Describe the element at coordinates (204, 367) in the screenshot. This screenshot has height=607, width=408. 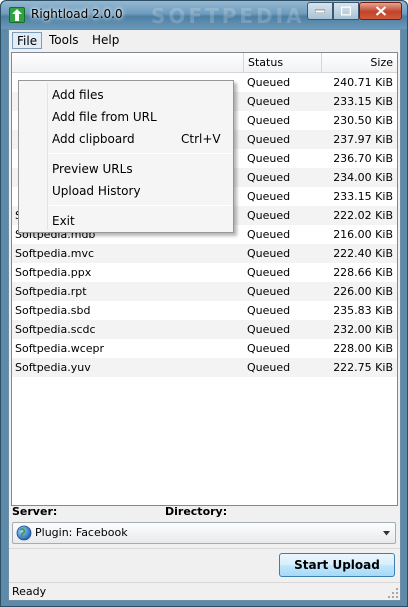
I see `table-row: Softpedia.yuv Queued 222.75 KiB` at that location.